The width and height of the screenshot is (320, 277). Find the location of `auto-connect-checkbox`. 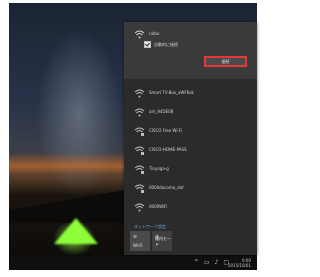

auto-connect-checkbox is located at coordinates (147, 44).